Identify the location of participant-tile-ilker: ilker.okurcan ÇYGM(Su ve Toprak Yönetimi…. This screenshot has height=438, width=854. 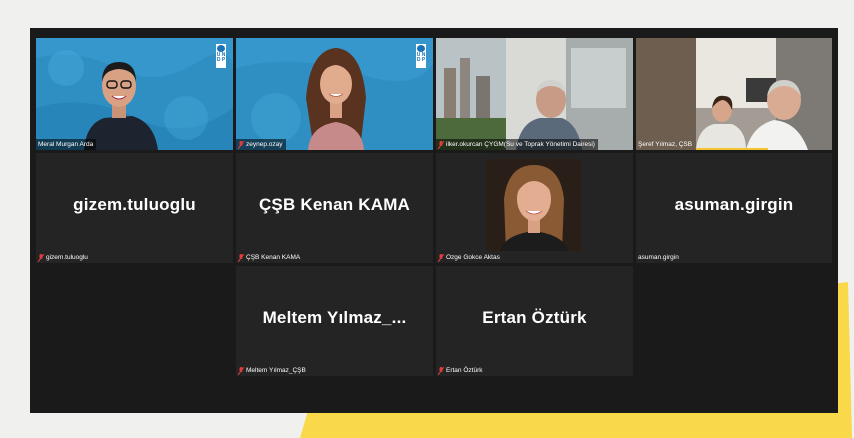
(534, 94).